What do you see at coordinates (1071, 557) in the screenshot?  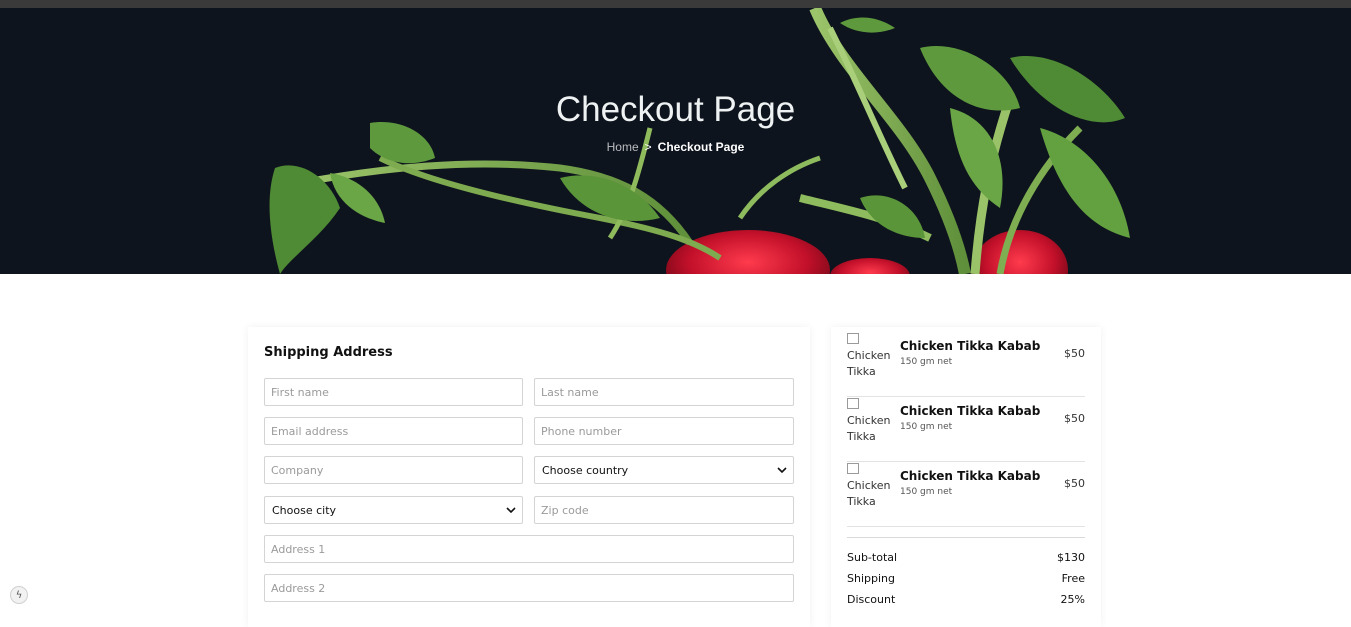 I see `subtotal-value: $130` at bounding box center [1071, 557].